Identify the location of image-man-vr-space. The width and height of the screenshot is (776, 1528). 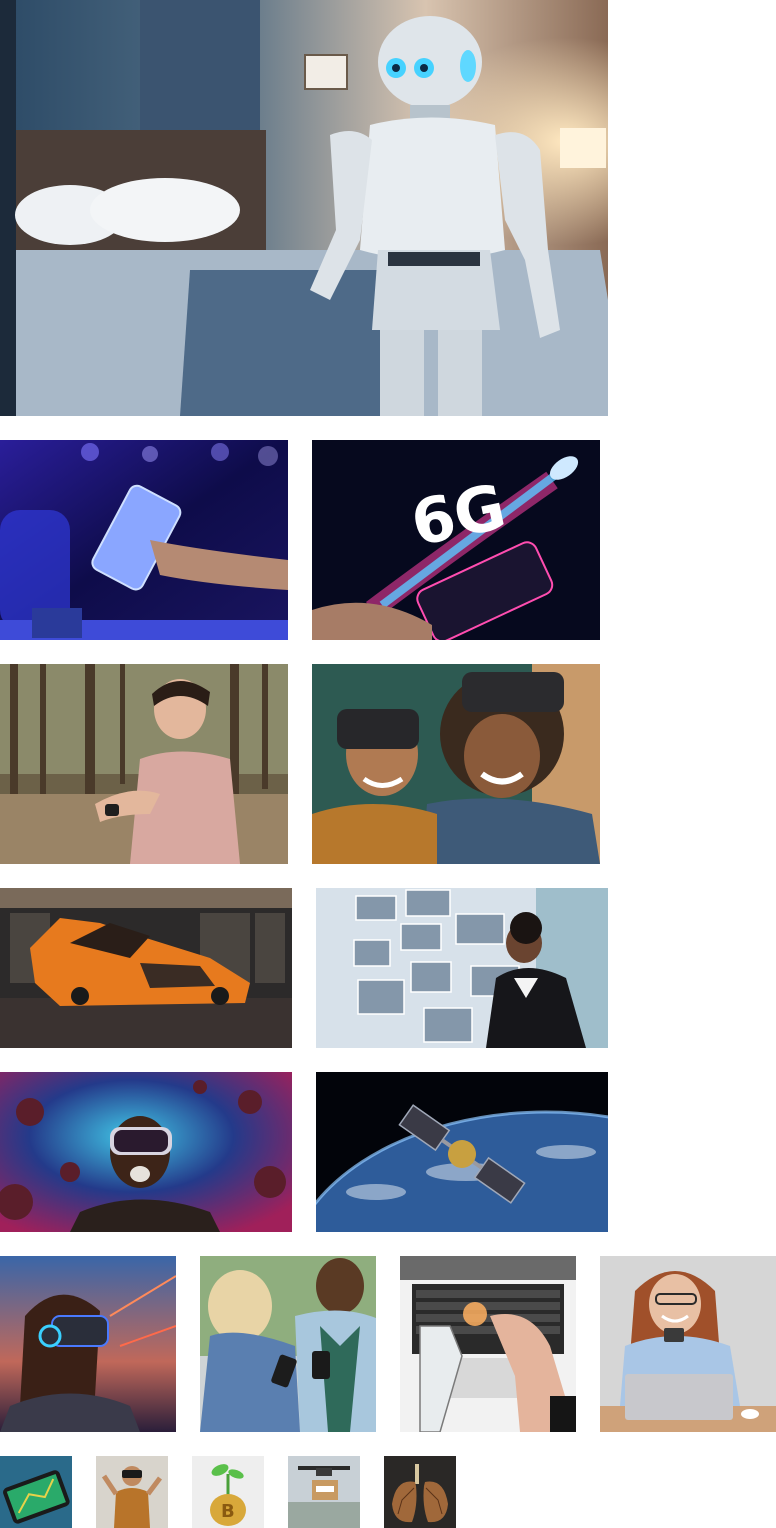
(146, 1152).